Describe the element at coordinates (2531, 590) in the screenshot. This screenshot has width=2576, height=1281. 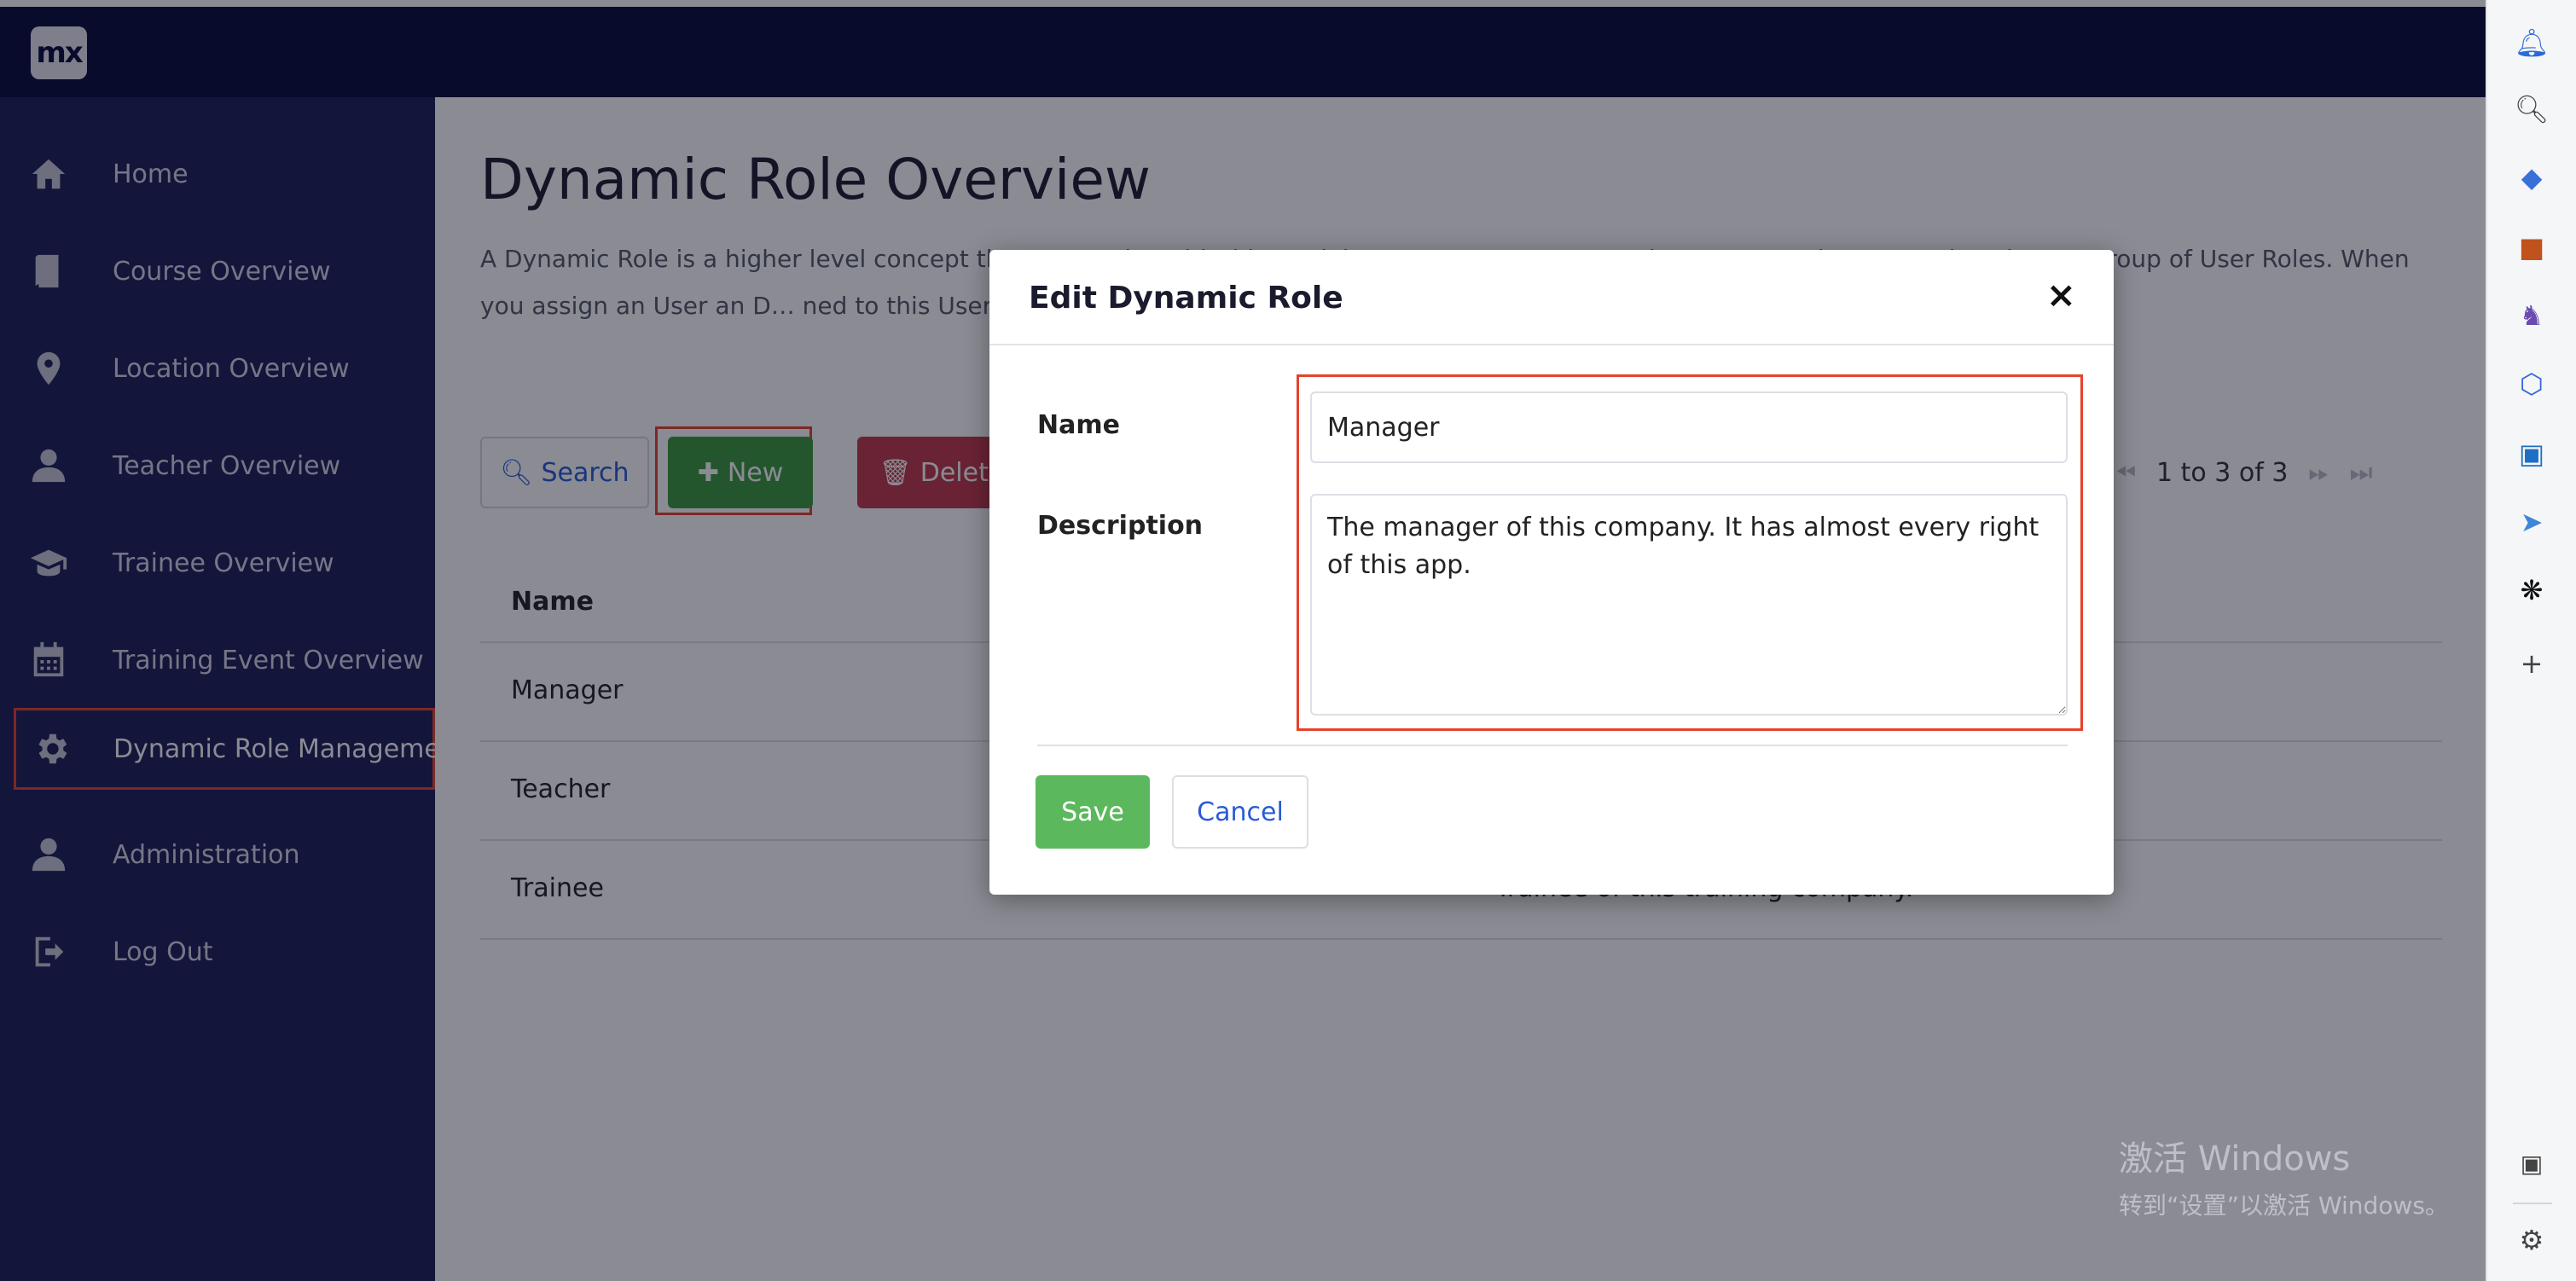
I see `chatgpt-icon: ❋` at that location.